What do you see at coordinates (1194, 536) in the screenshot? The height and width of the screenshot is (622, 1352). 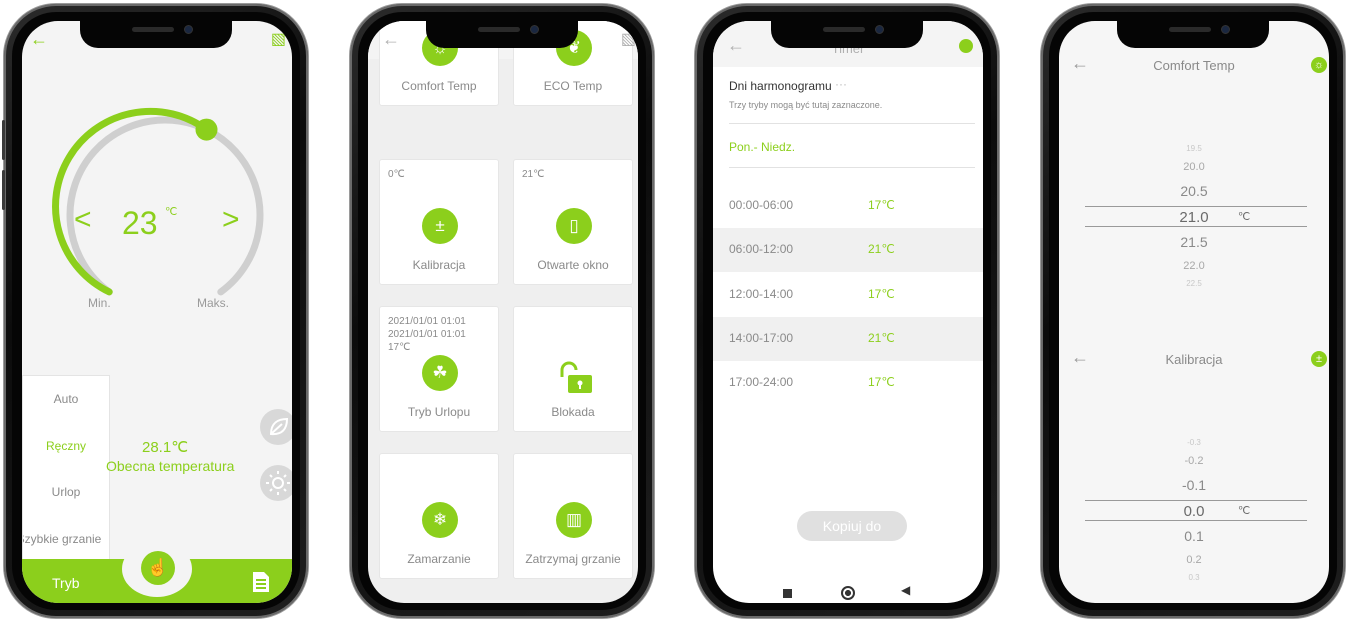 I see `picker-value: 0.1` at bounding box center [1194, 536].